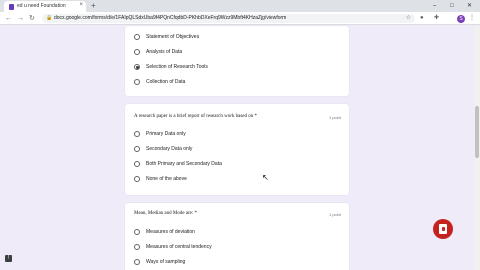 The width and height of the screenshot is (480, 270). I want to click on option-label: Analysis of Data, so click(164, 52).